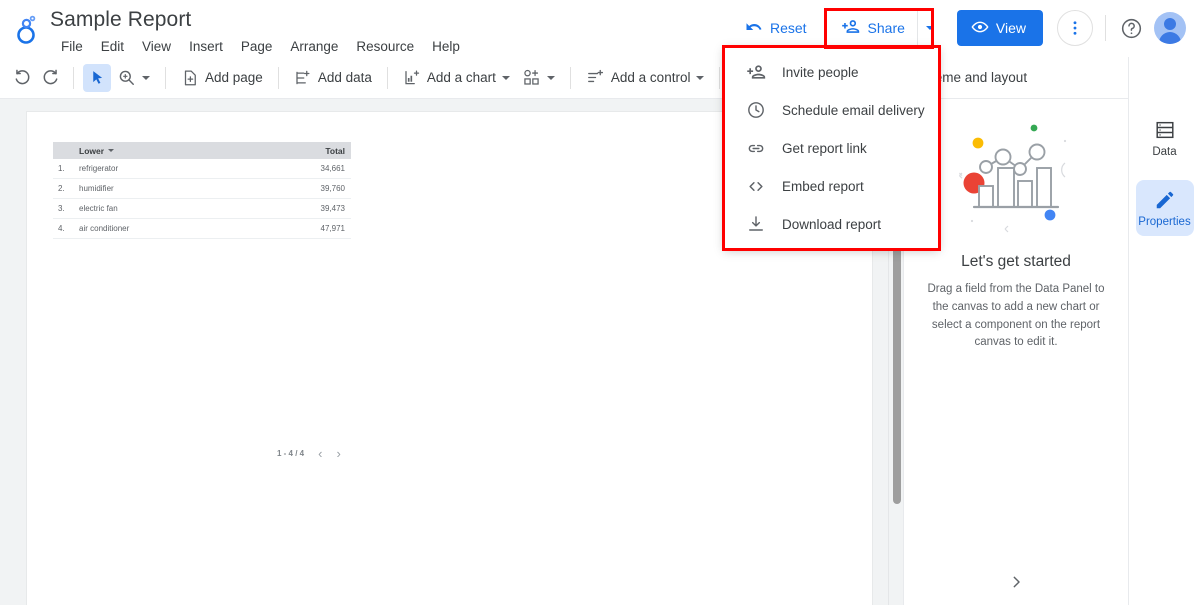  Describe the element at coordinates (120, 20) in the screenshot. I see `document-title: Sample Report` at that location.